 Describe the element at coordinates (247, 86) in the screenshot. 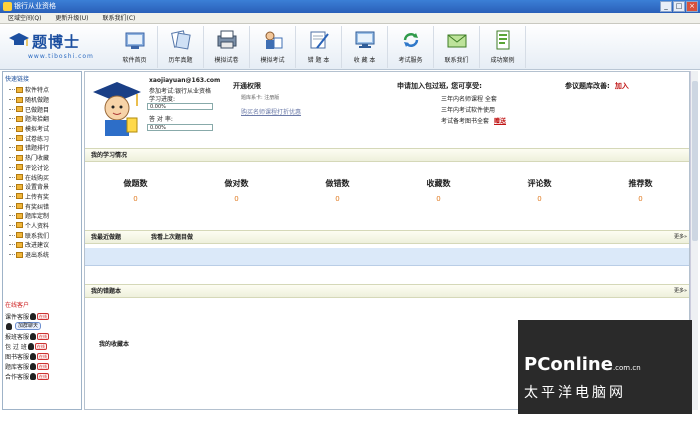

I see `permission-title: 开通权限` at that location.